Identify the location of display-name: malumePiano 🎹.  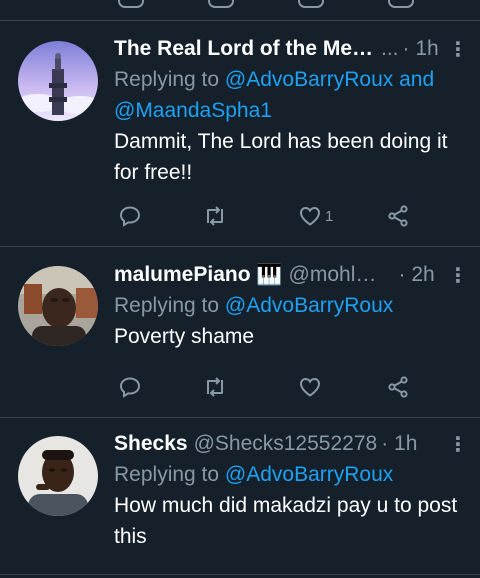
(198, 275).